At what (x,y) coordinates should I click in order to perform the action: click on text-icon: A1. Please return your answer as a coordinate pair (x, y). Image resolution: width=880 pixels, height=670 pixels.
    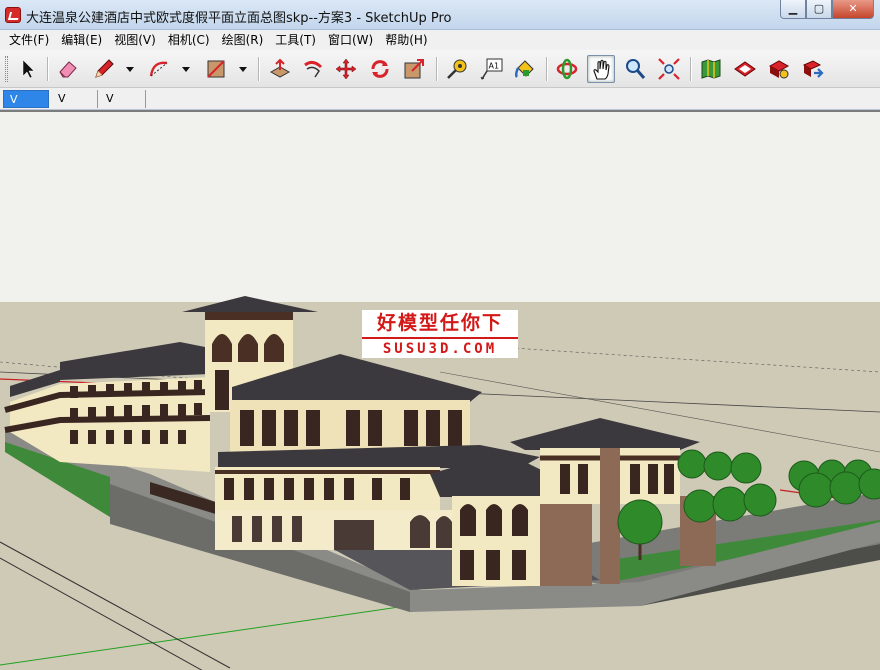
    Looking at the image, I should click on (491, 69).